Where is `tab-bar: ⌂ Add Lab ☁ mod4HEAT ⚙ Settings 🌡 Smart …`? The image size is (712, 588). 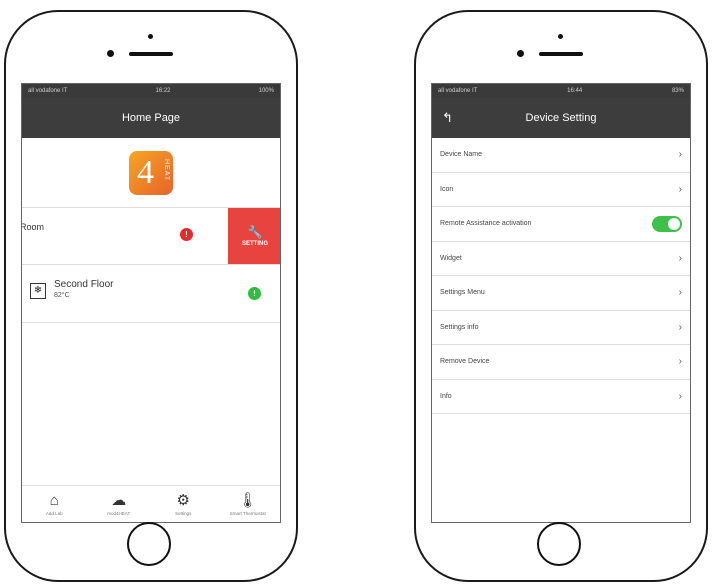 tab-bar: ⌂ Add Lab ☁ mod4HEAT ⚙ Settings 🌡 Smart … is located at coordinates (151, 503).